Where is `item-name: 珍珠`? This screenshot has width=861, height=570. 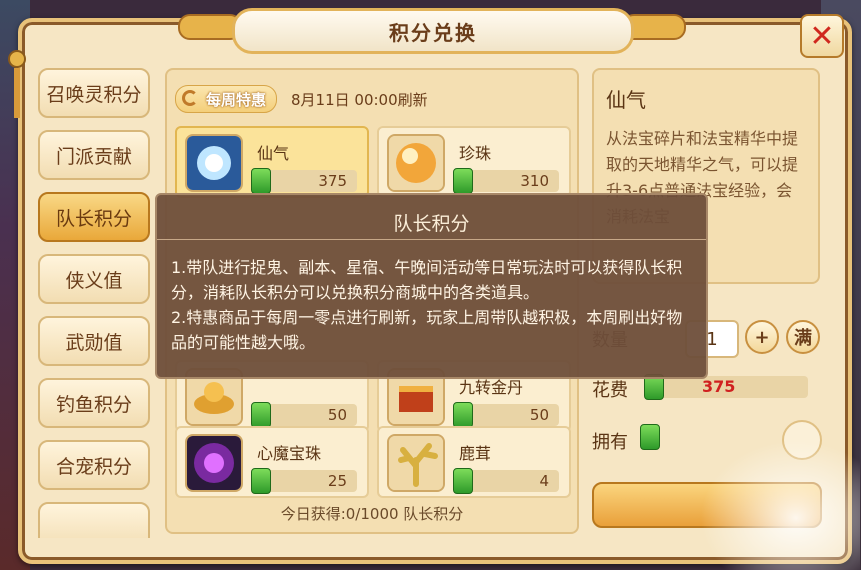 item-name: 珍珠 is located at coordinates (475, 153).